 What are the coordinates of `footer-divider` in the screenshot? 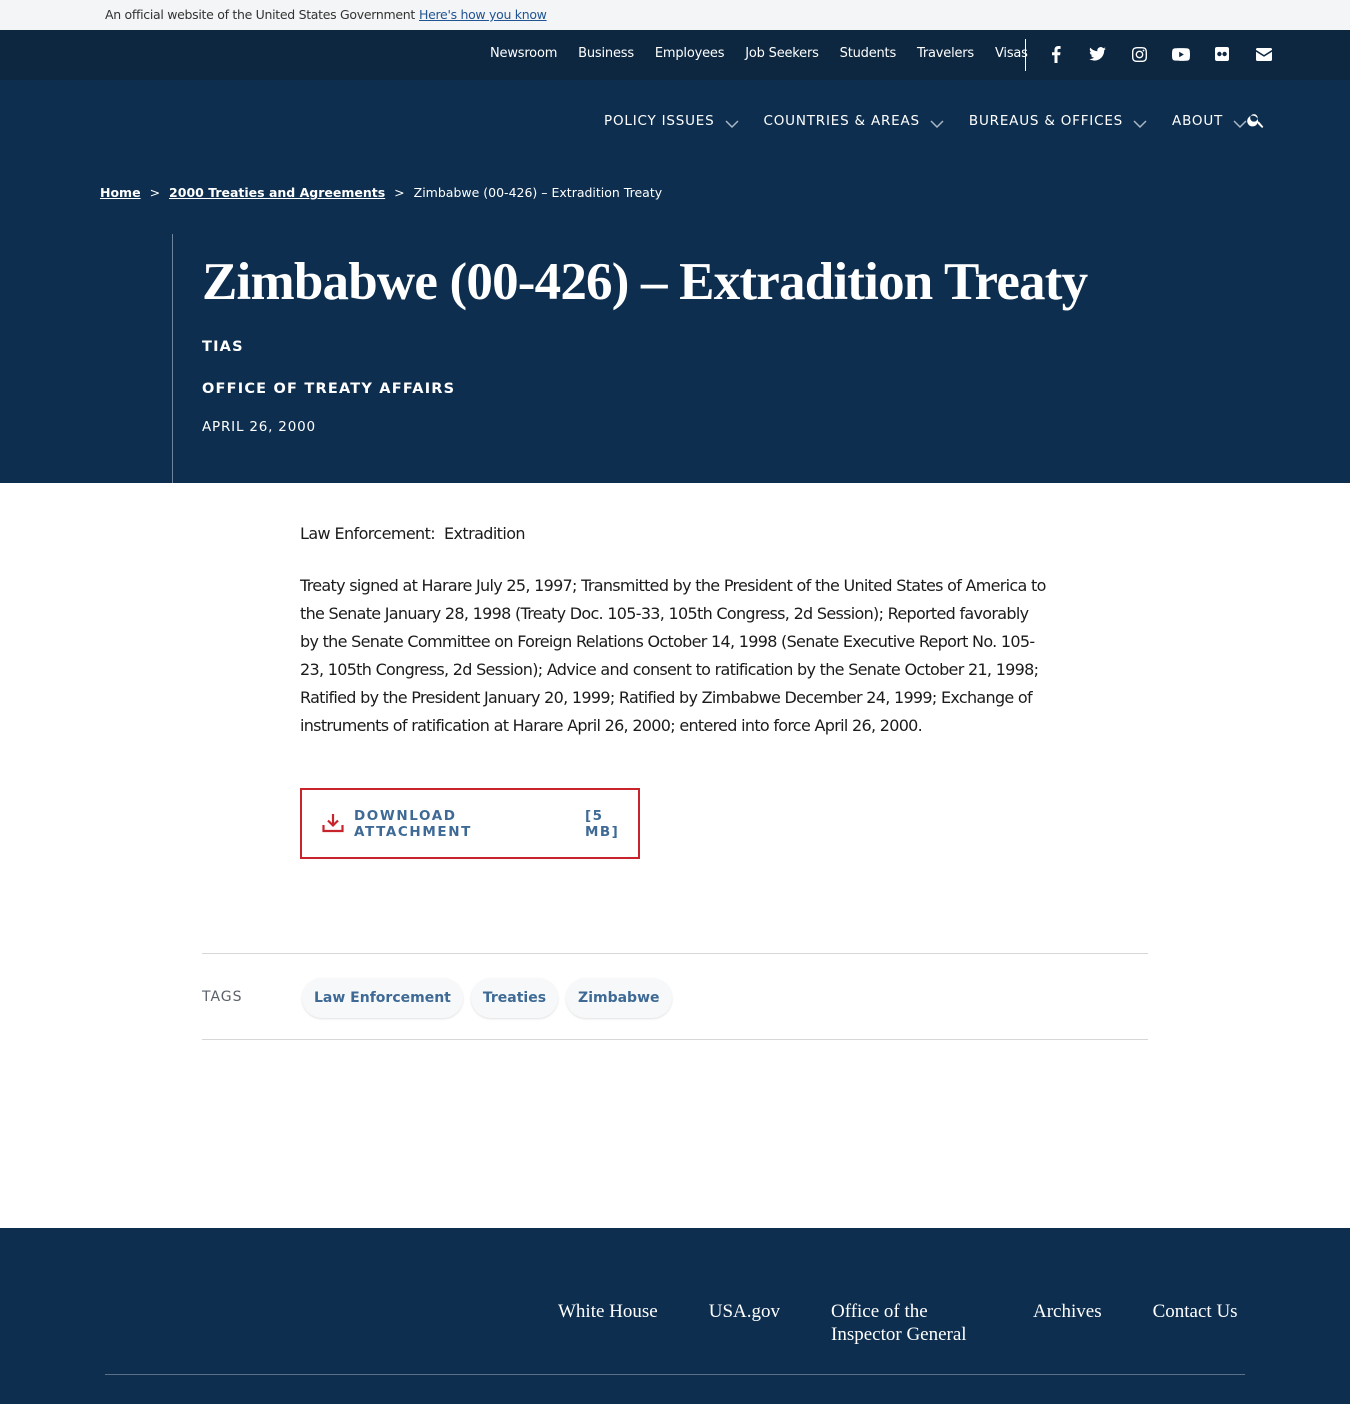 It's located at (675, 1374).